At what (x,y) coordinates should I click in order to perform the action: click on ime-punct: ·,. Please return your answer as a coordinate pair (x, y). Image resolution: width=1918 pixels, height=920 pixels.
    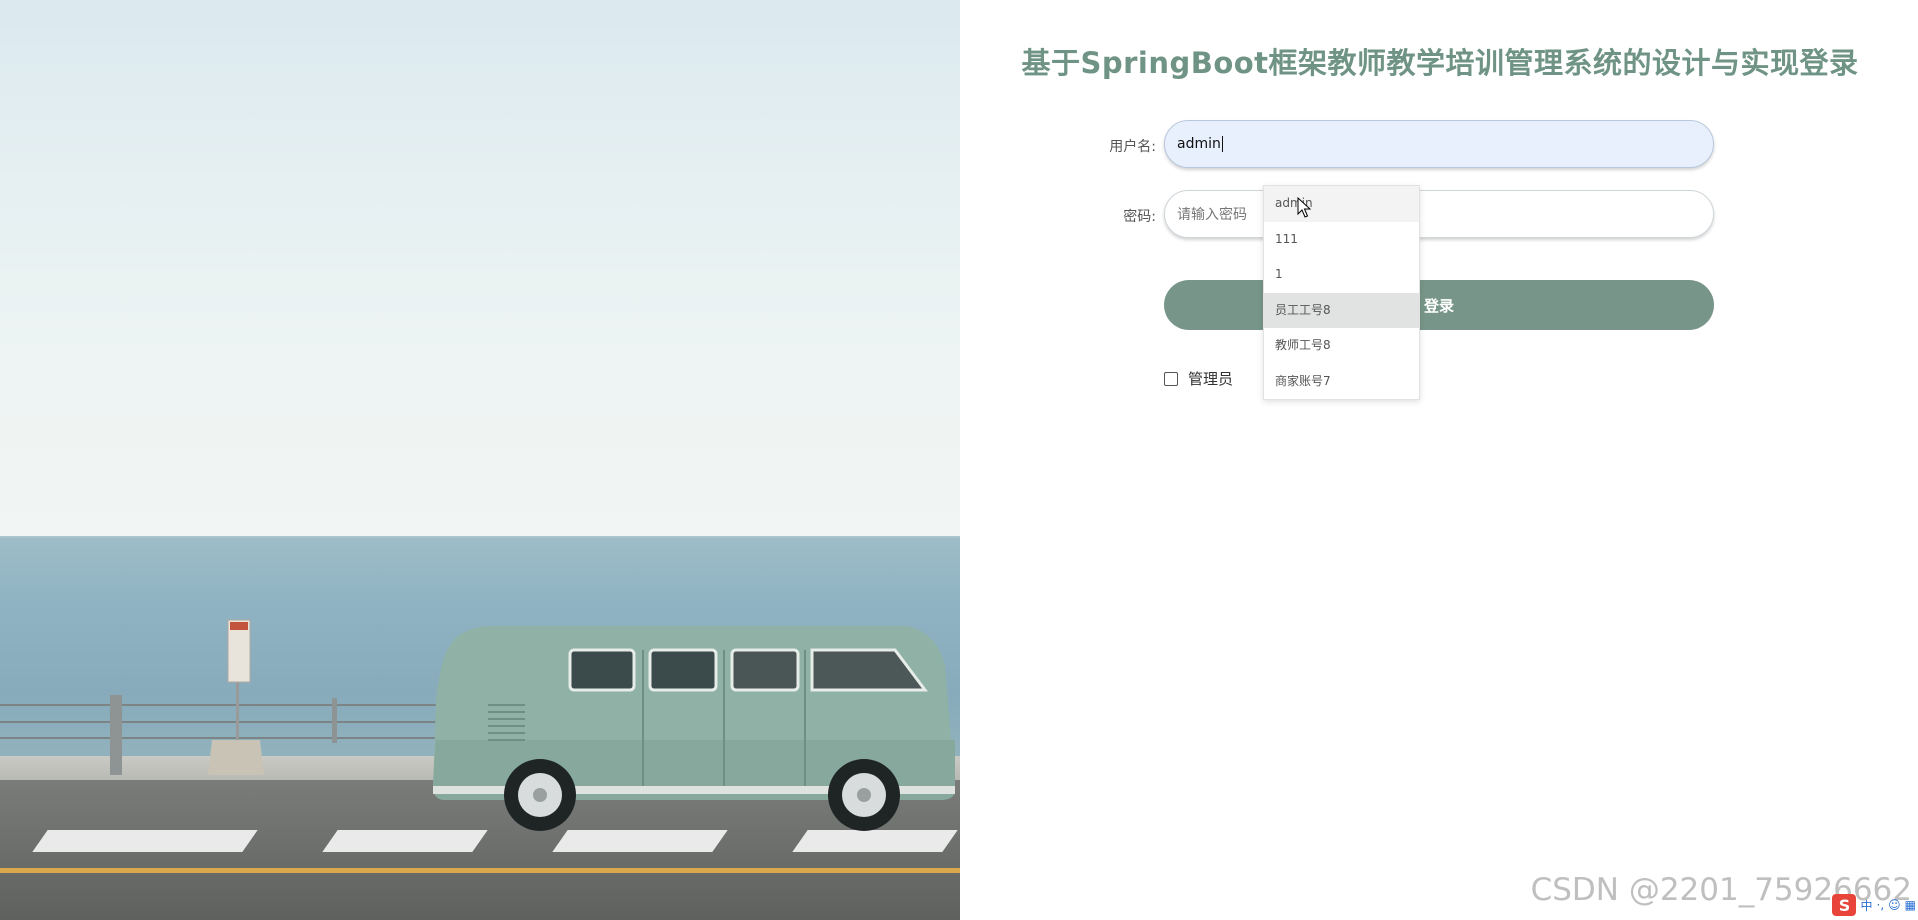
    Looking at the image, I should click on (1881, 905).